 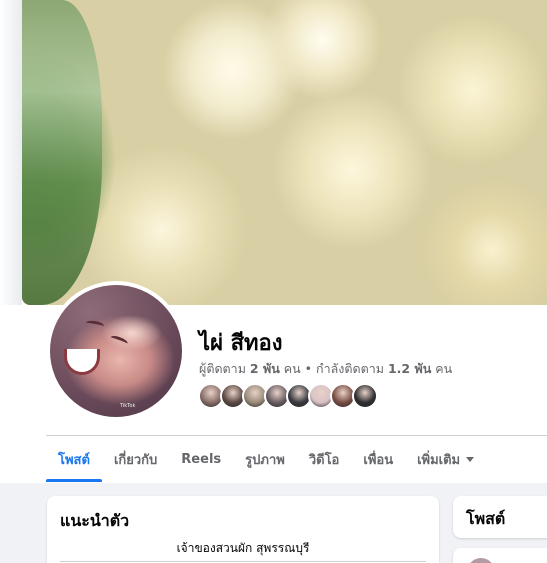 I want to click on tab-item: Reels, so click(x=201, y=459).